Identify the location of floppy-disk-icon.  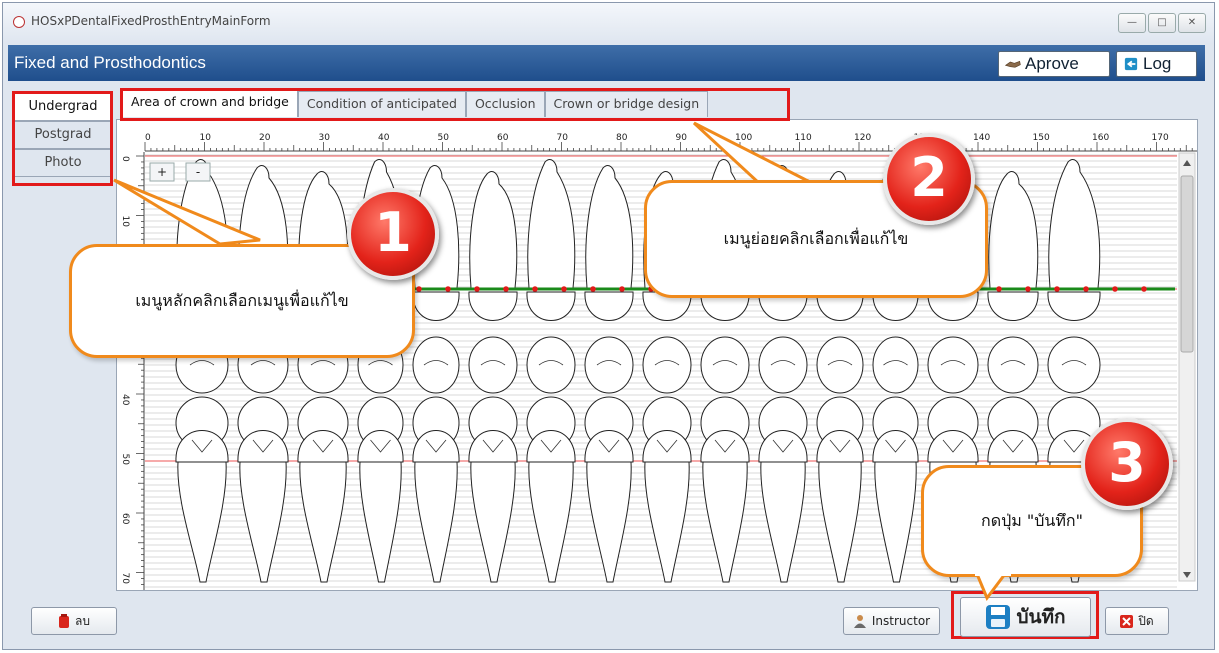
(998, 617).